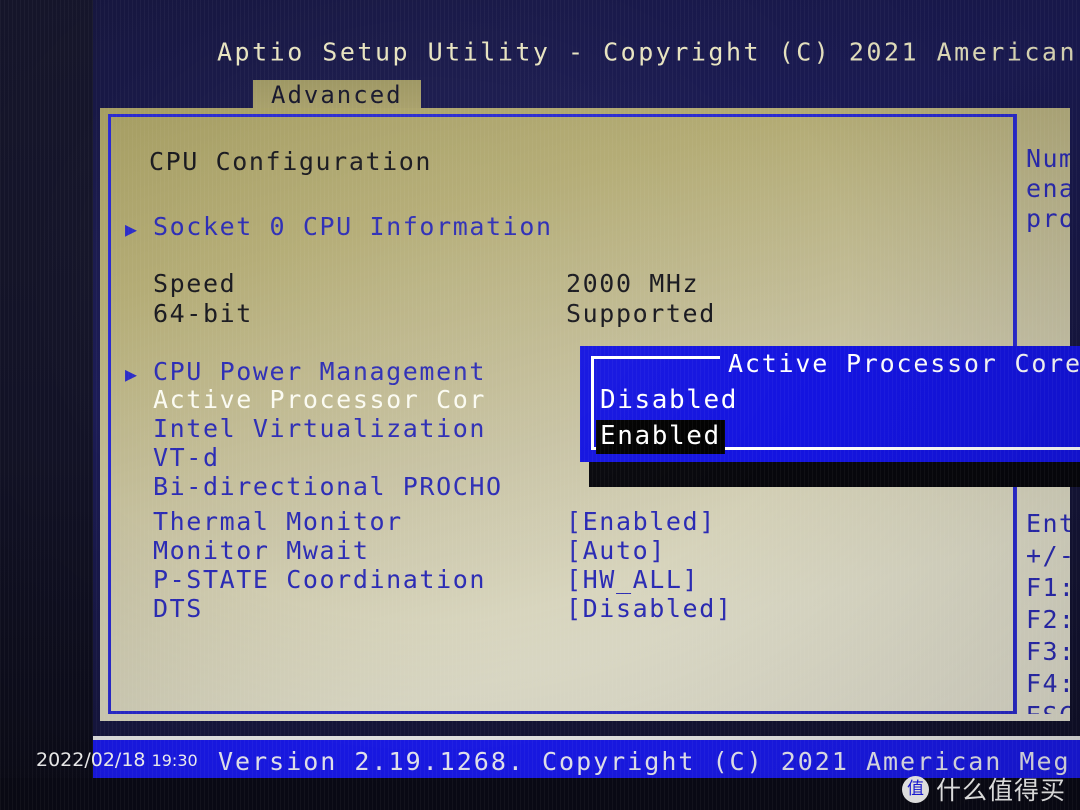  I want to click on timestamp-time: 19:30, so click(174, 760).